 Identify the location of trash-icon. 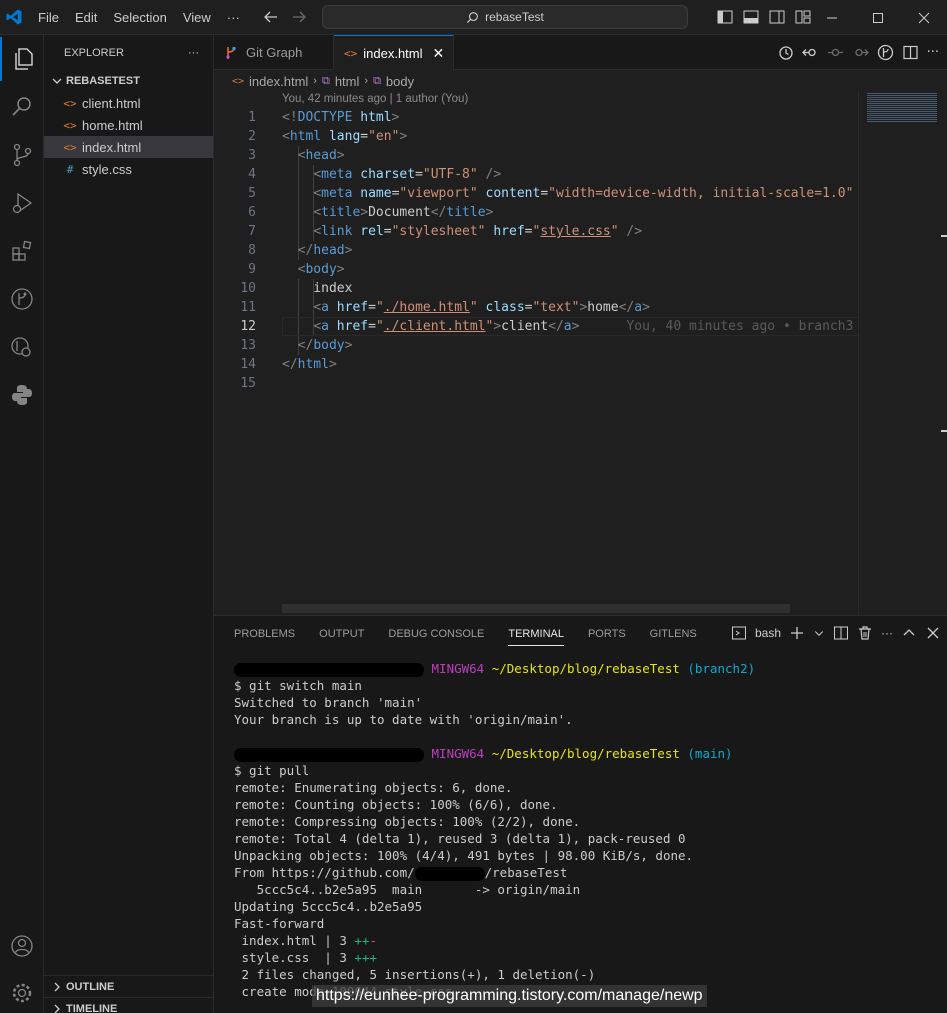
(865, 633).